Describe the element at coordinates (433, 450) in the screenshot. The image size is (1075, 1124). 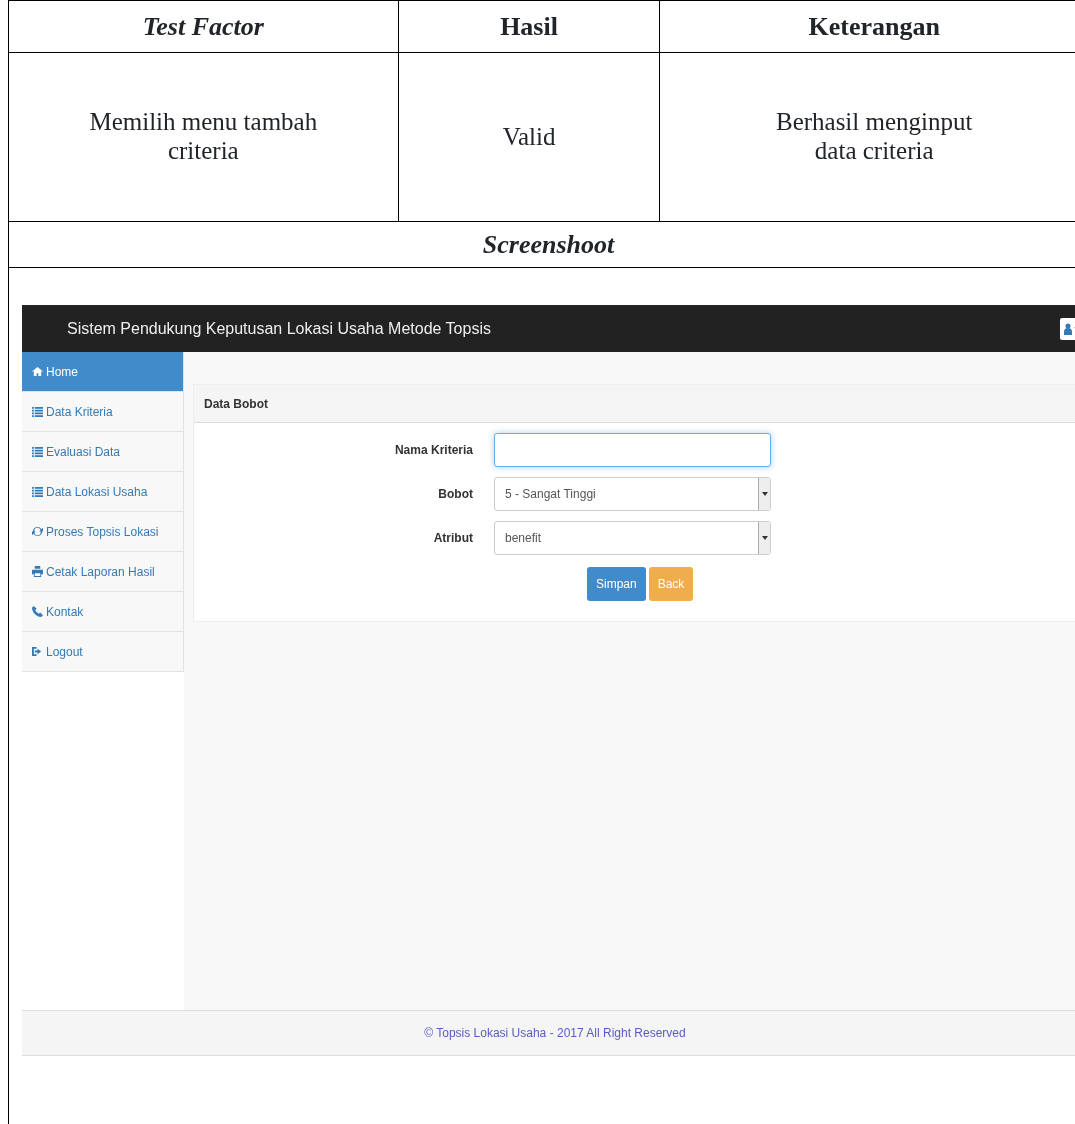
I see `field-label: Nama Kriteria` at that location.